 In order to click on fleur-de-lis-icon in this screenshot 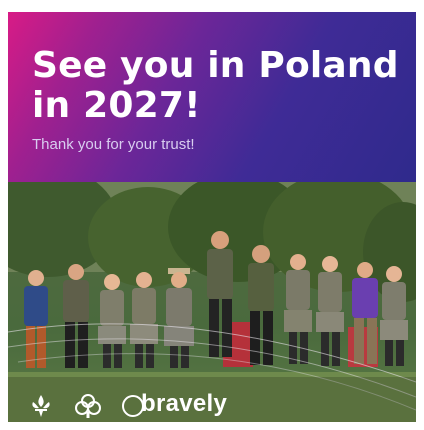, I will do `click(41, 406)`.